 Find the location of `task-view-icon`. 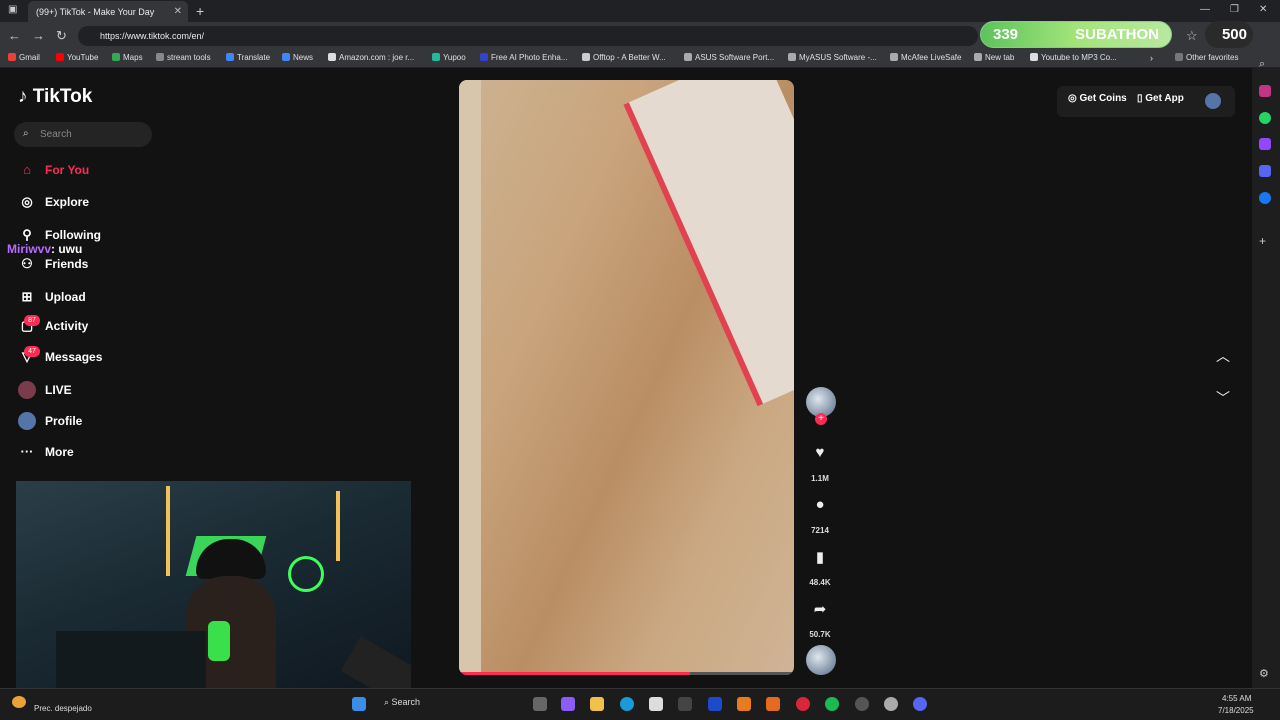

task-view-icon is located at coordinates (540, 704).